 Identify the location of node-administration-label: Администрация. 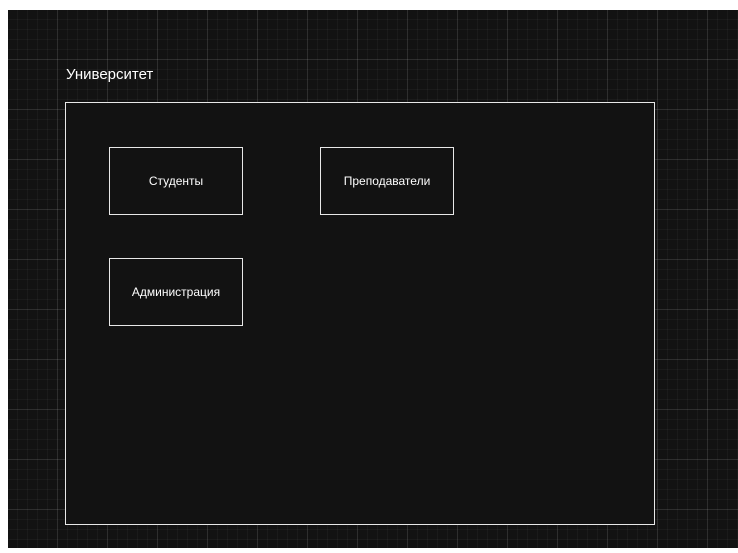
(176, 292).